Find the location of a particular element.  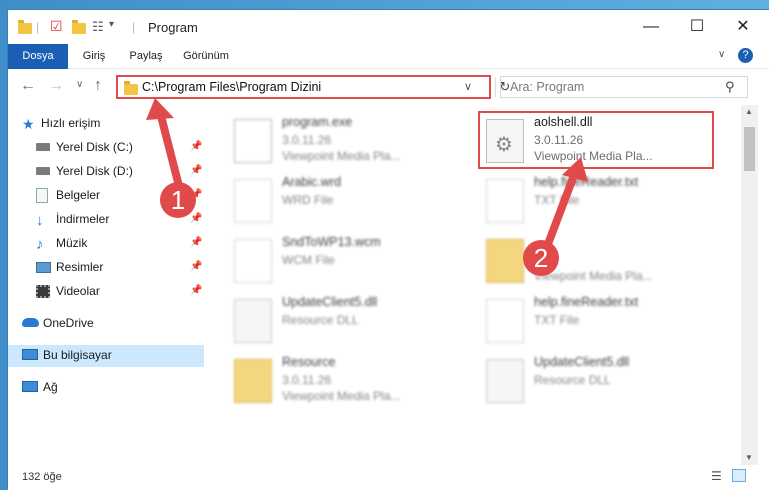

annotation-marker-1: 1 is located at coordinates (178, 200).